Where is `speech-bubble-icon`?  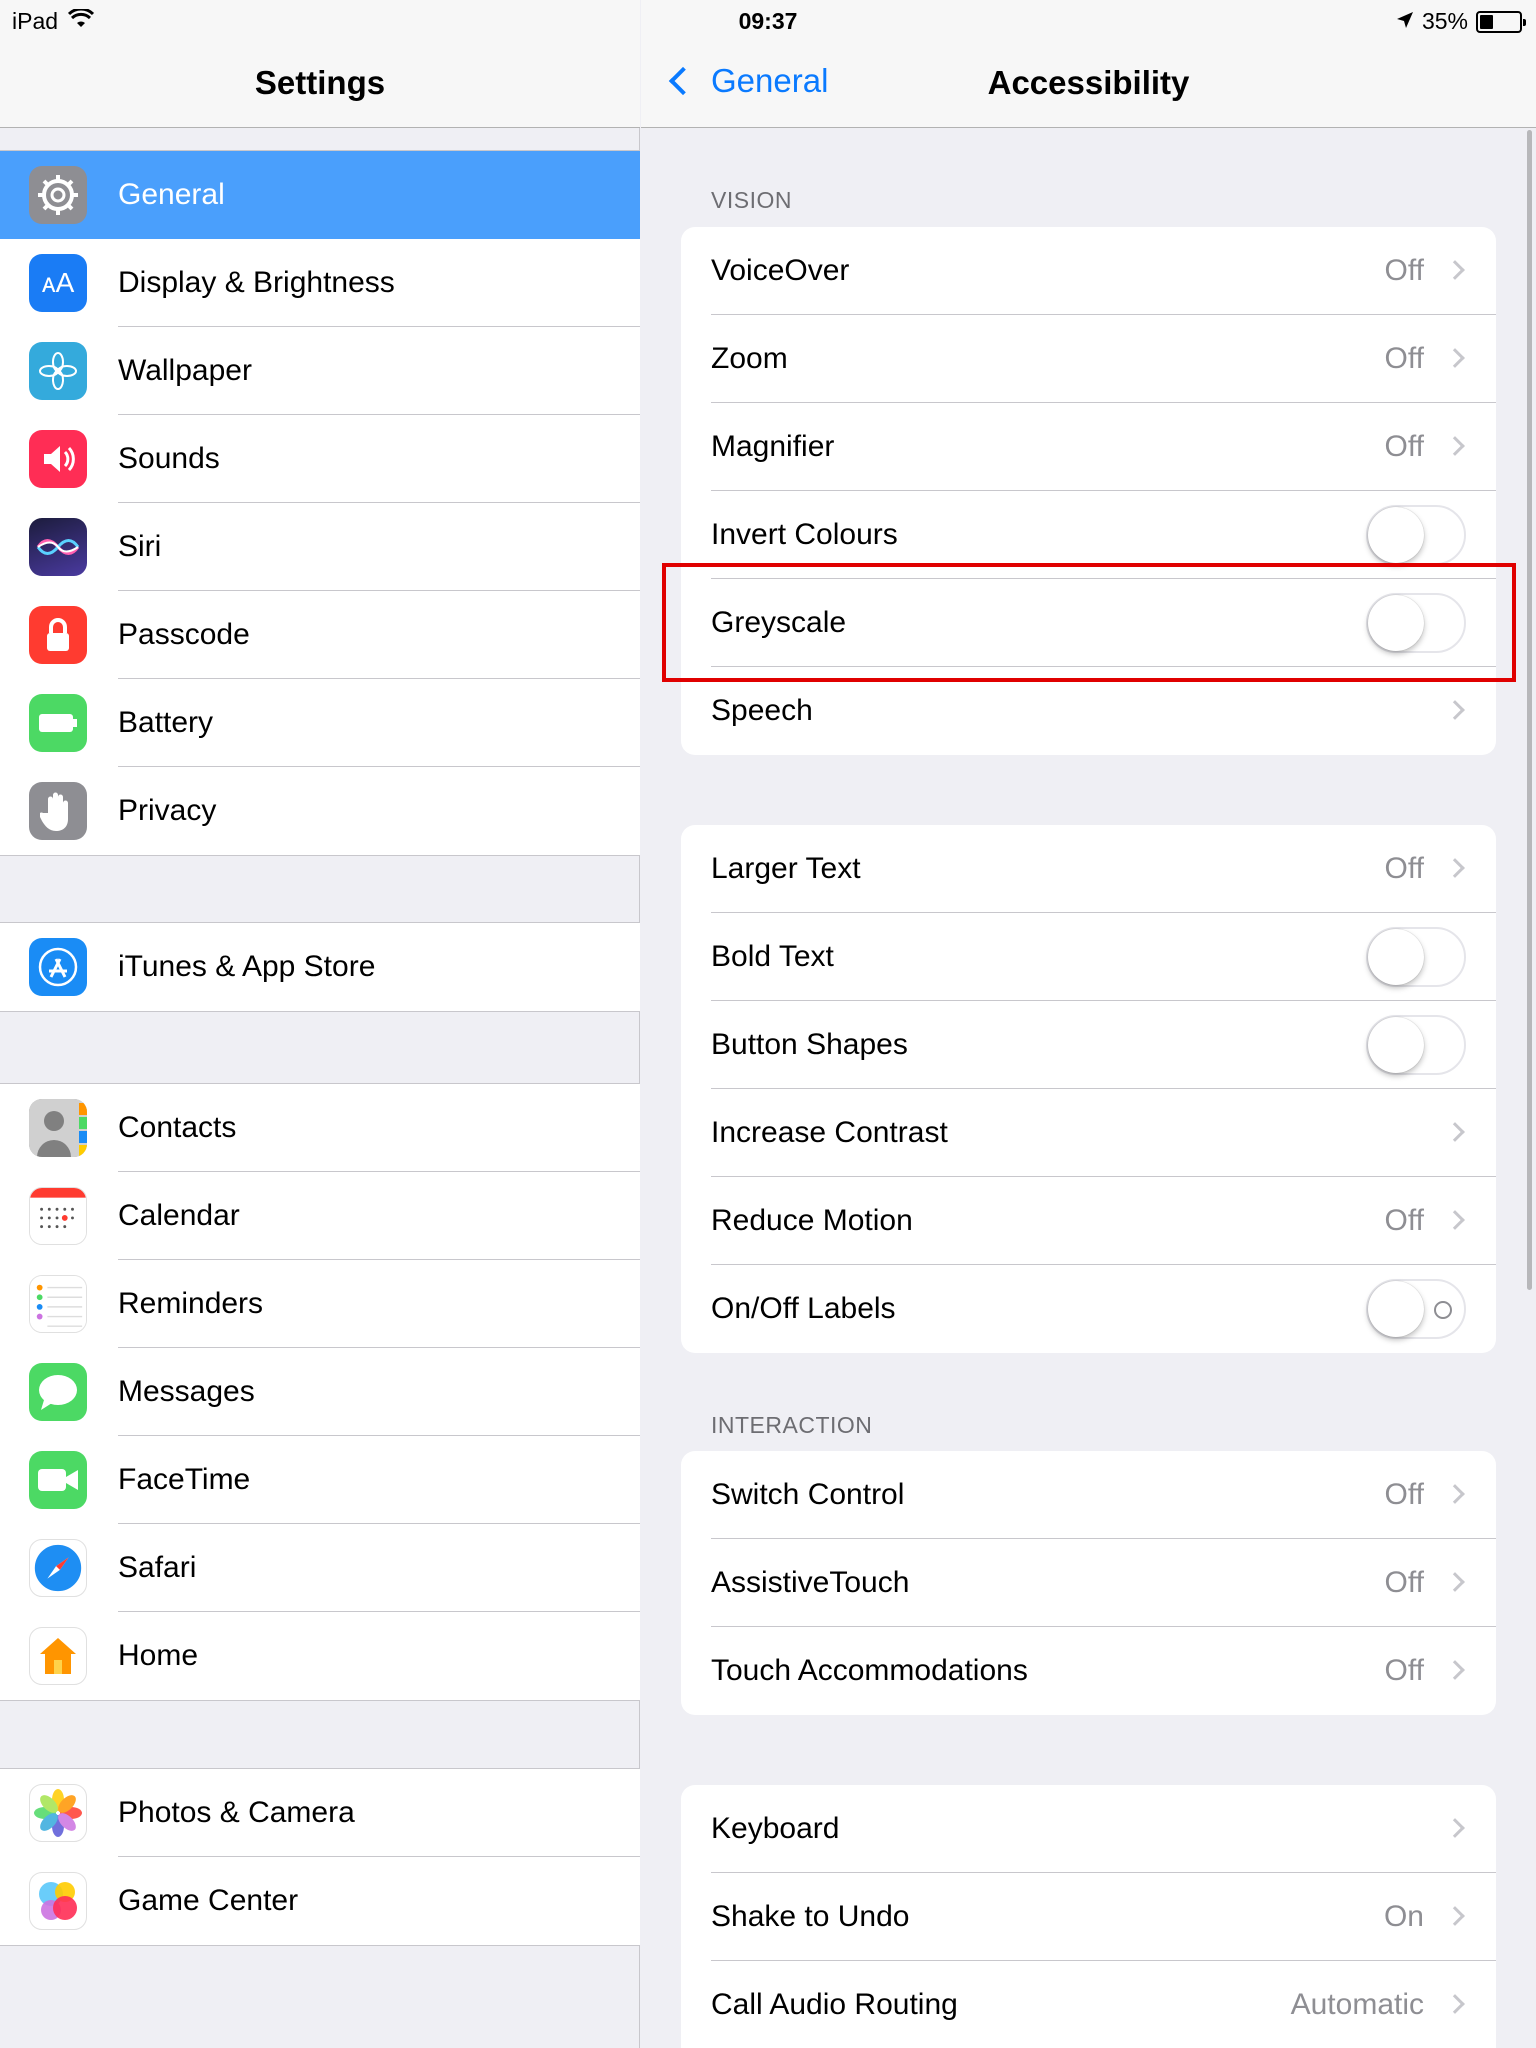
speech-bubble-icon is located at coordinates (58, 1392).